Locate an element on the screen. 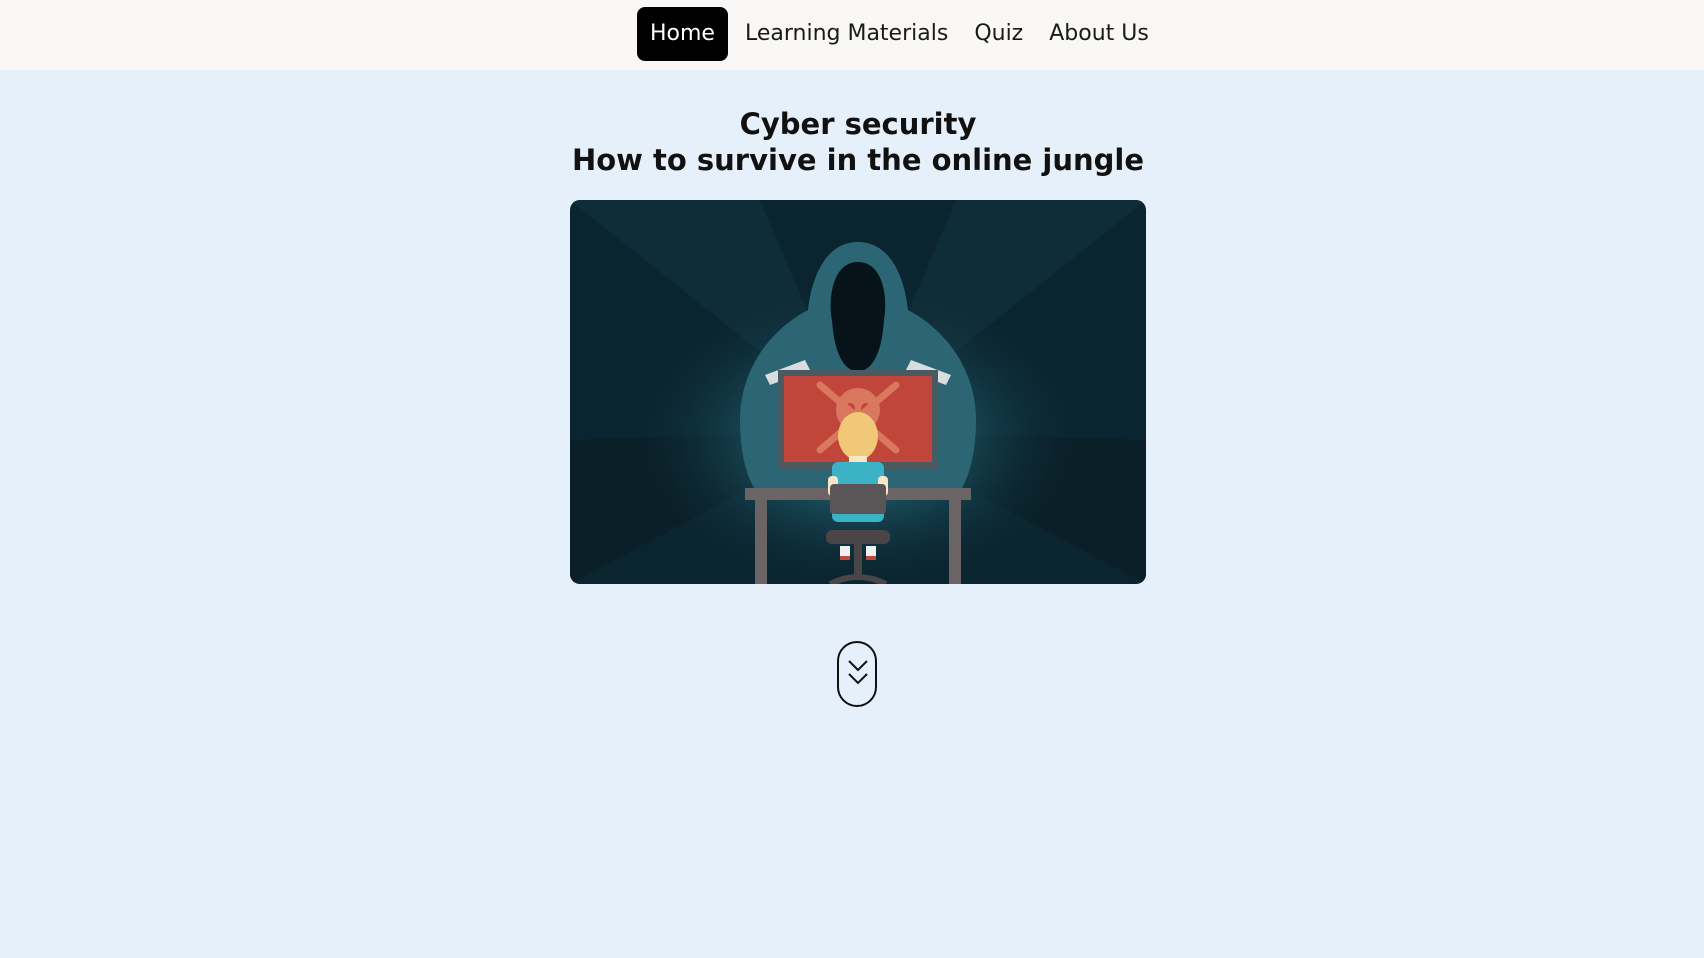 Image resolution: width=1704 pixels, height=958 pixels. scroll-down-button is located at coordinates (857, 674).